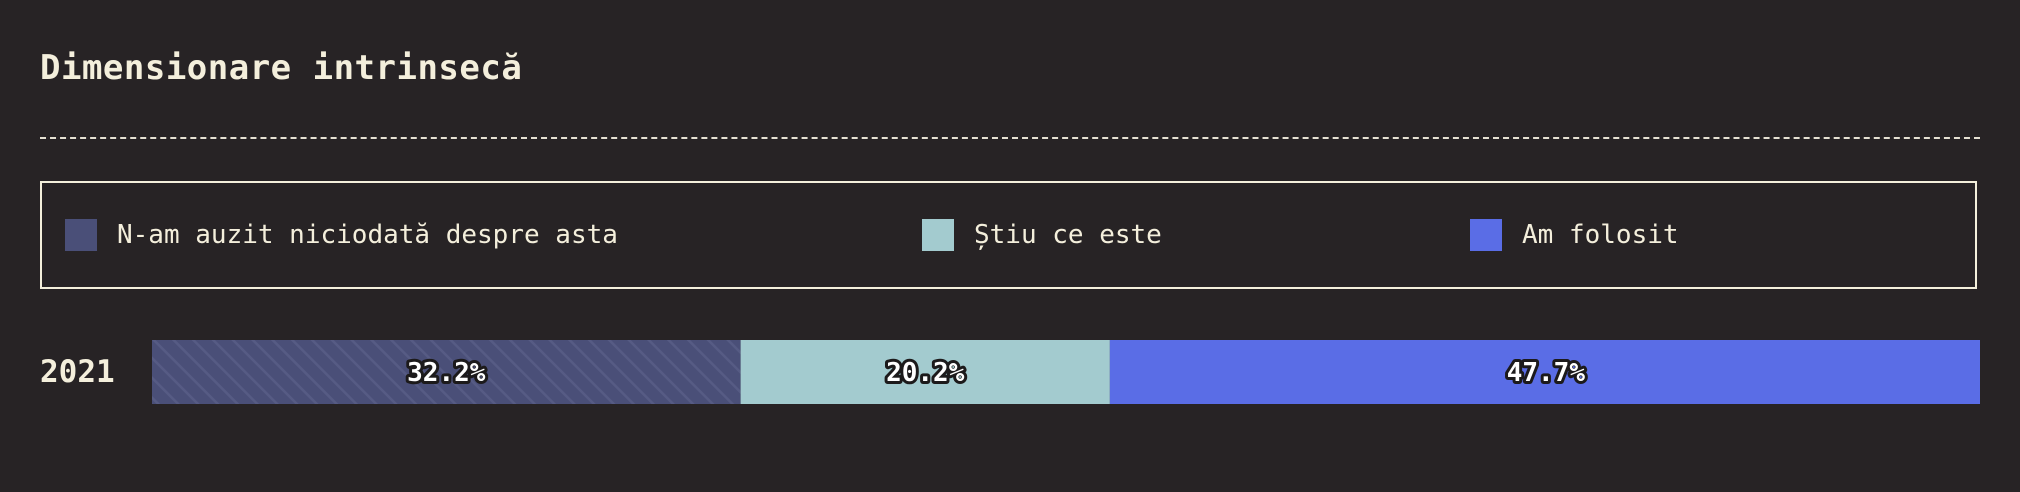  Describe the element at coordinates (938, 235) in the screenshot. I see `legend-swatch-know-what-it-is` at that location.